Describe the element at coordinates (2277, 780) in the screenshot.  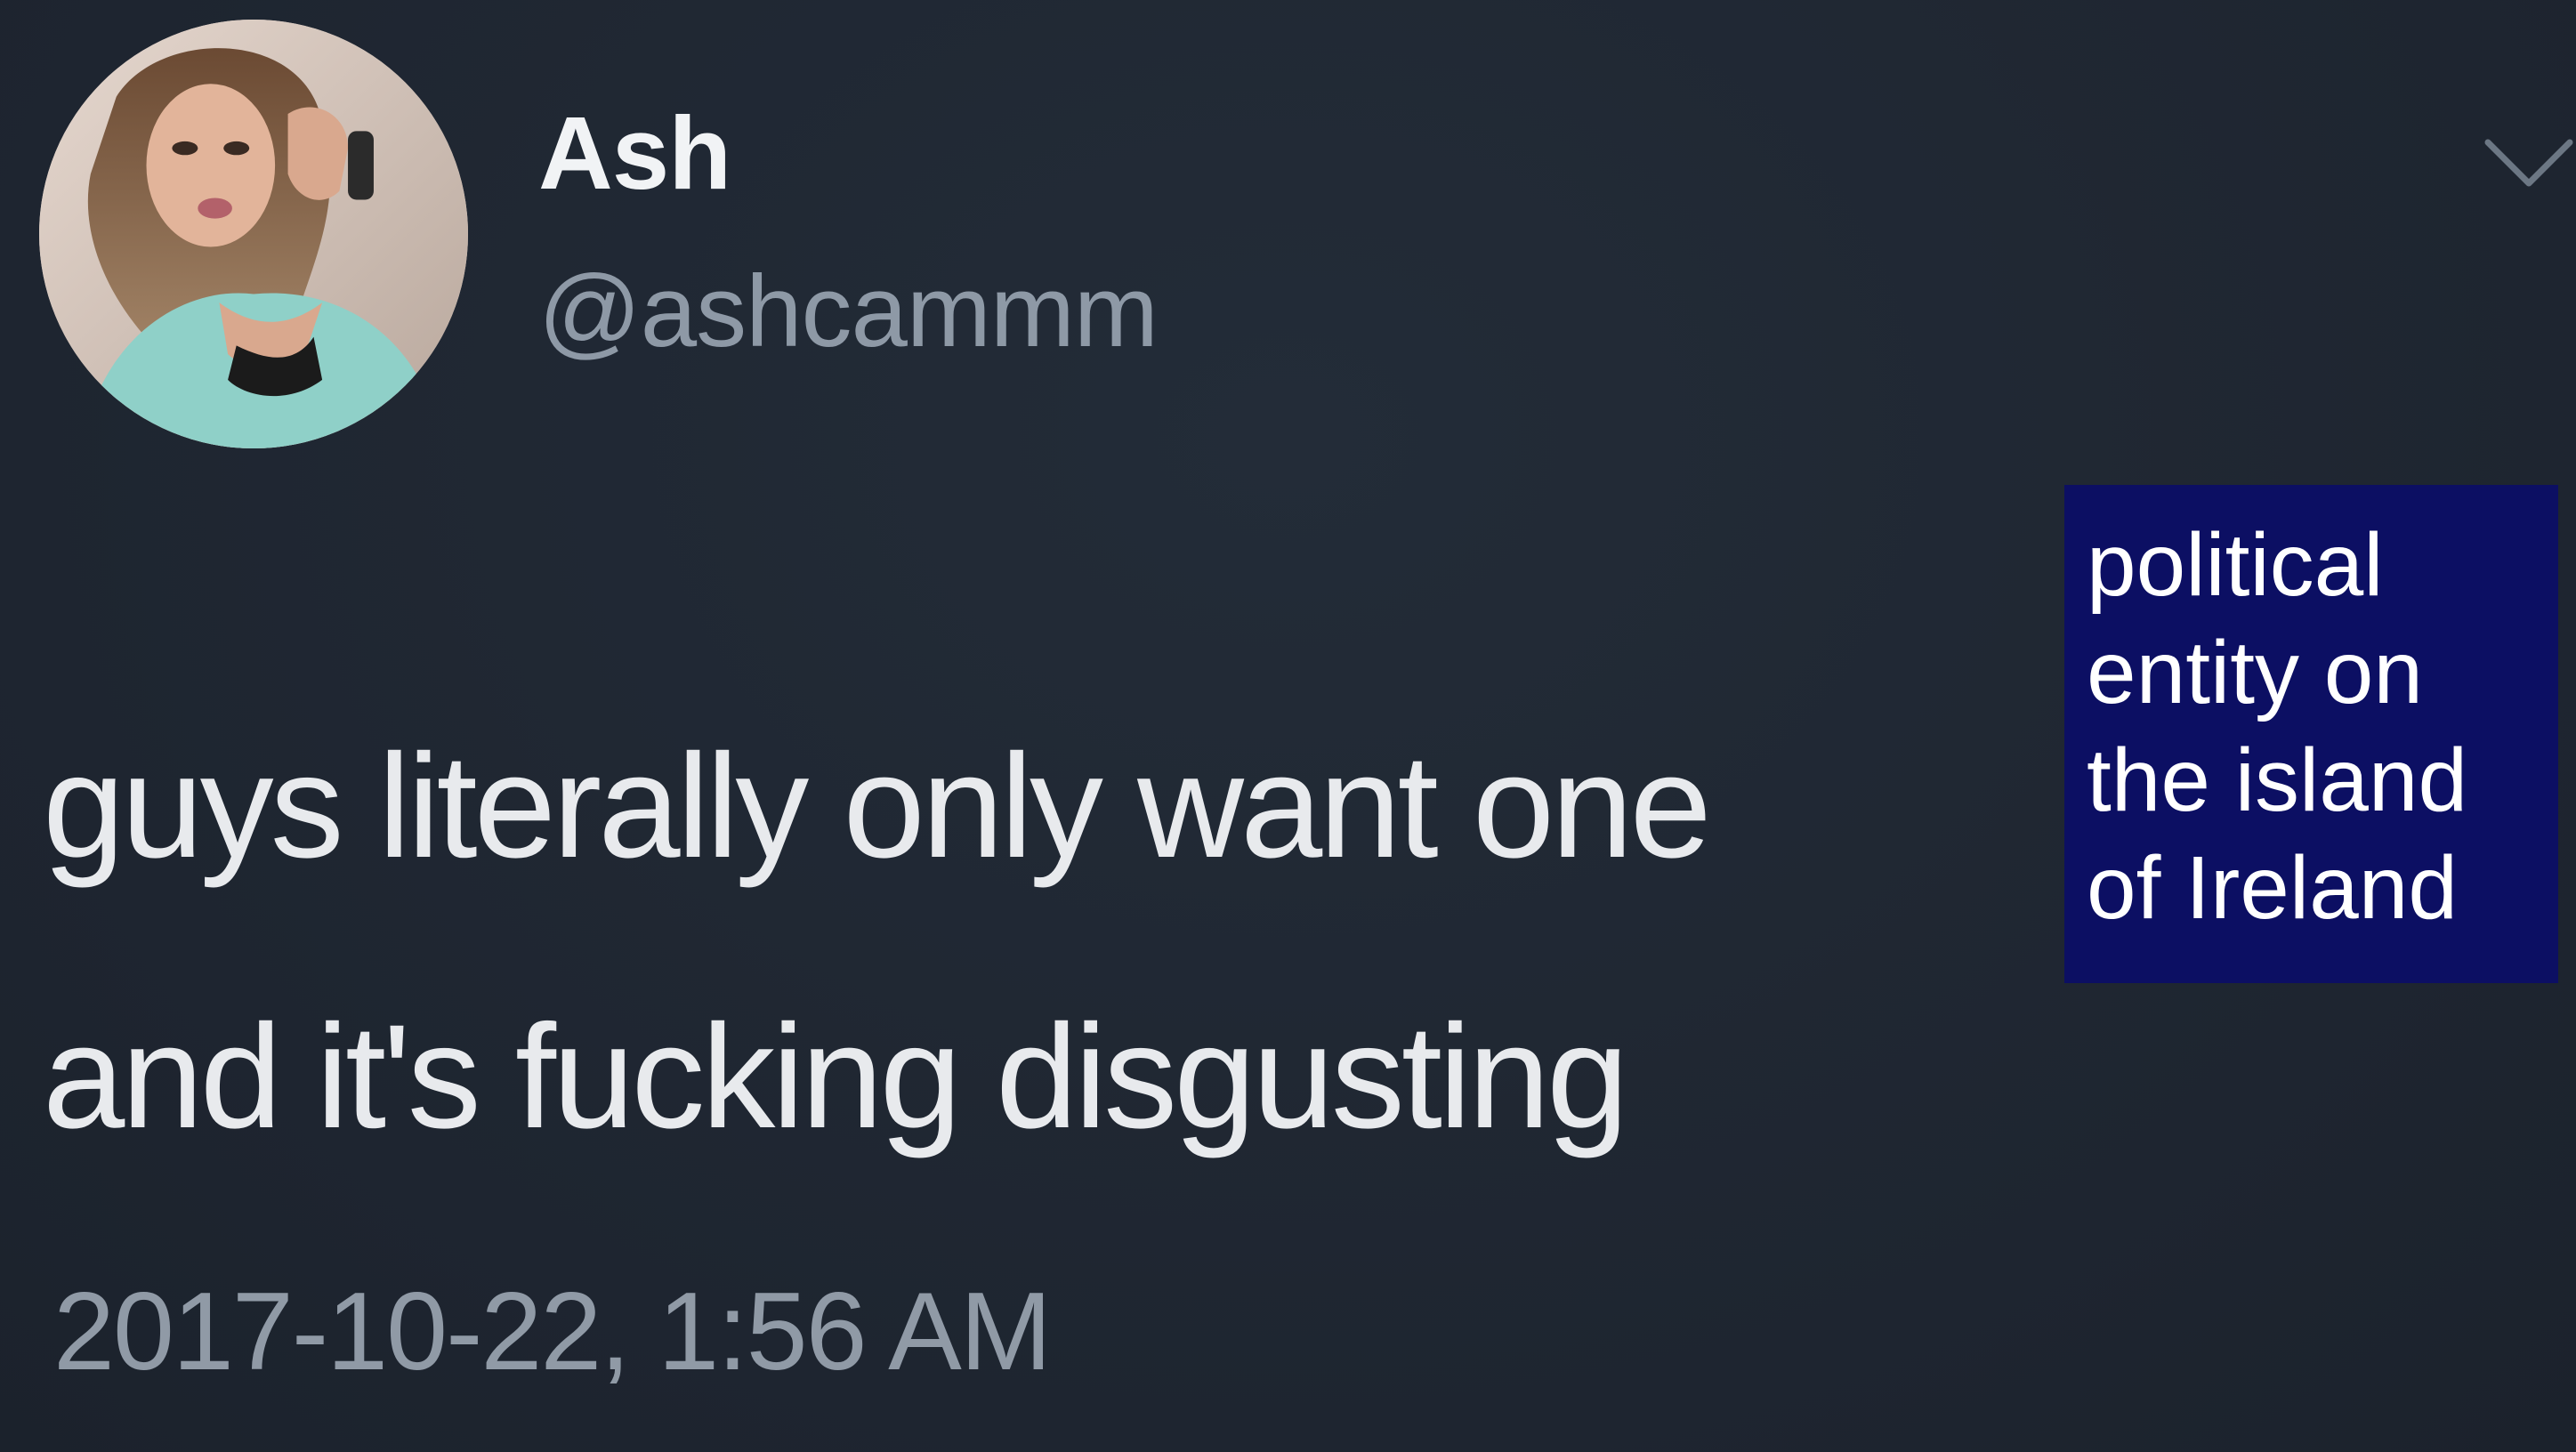
I see `overlay-label-line: the island` at that location.